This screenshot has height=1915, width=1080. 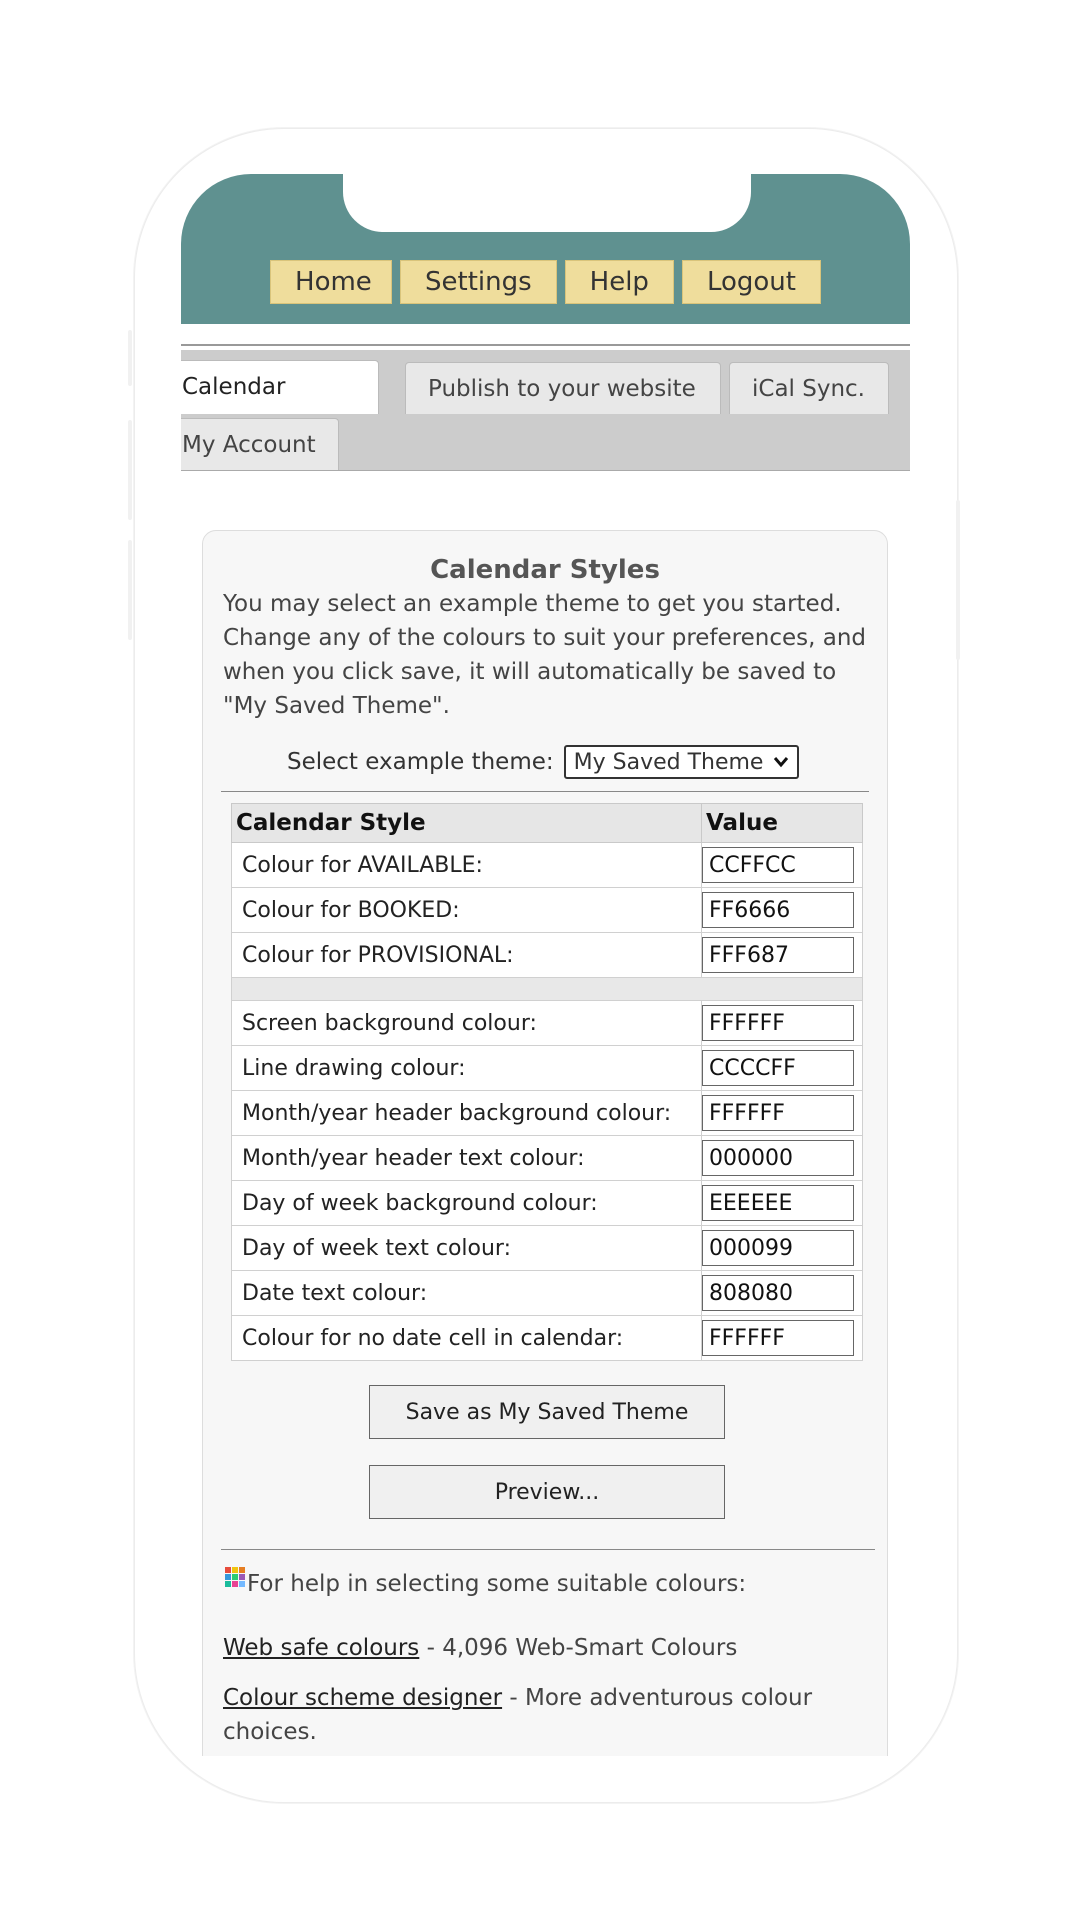 I want to click on colour-value-input: FFF687, so click(x=778, y=955).